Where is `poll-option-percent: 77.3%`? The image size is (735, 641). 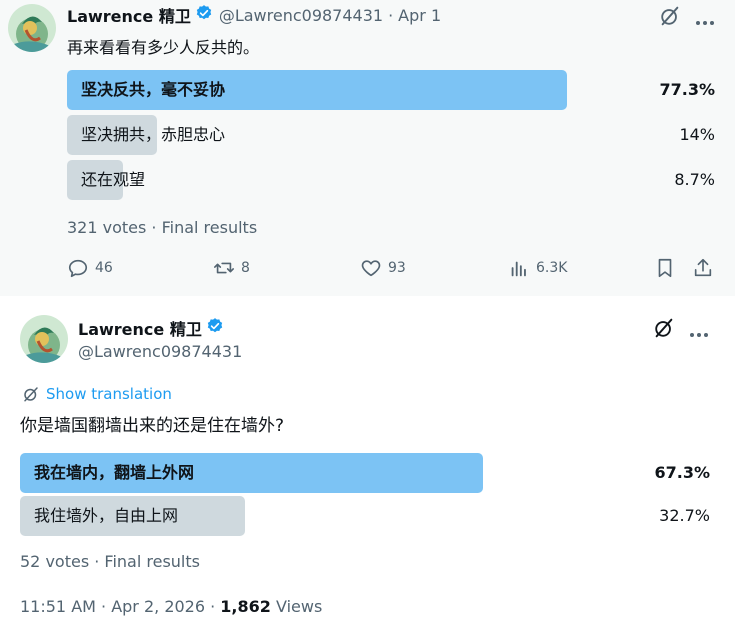 poll-option-percent: 77.3% is located at coordinates (687, 89).